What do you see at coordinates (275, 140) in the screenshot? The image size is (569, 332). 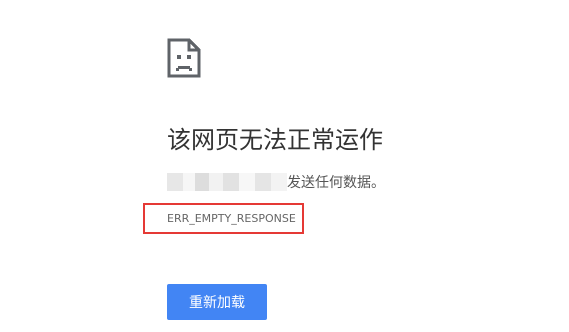 I see `page-title: 该网页无法正常运作` at bounding box center [275, 140].